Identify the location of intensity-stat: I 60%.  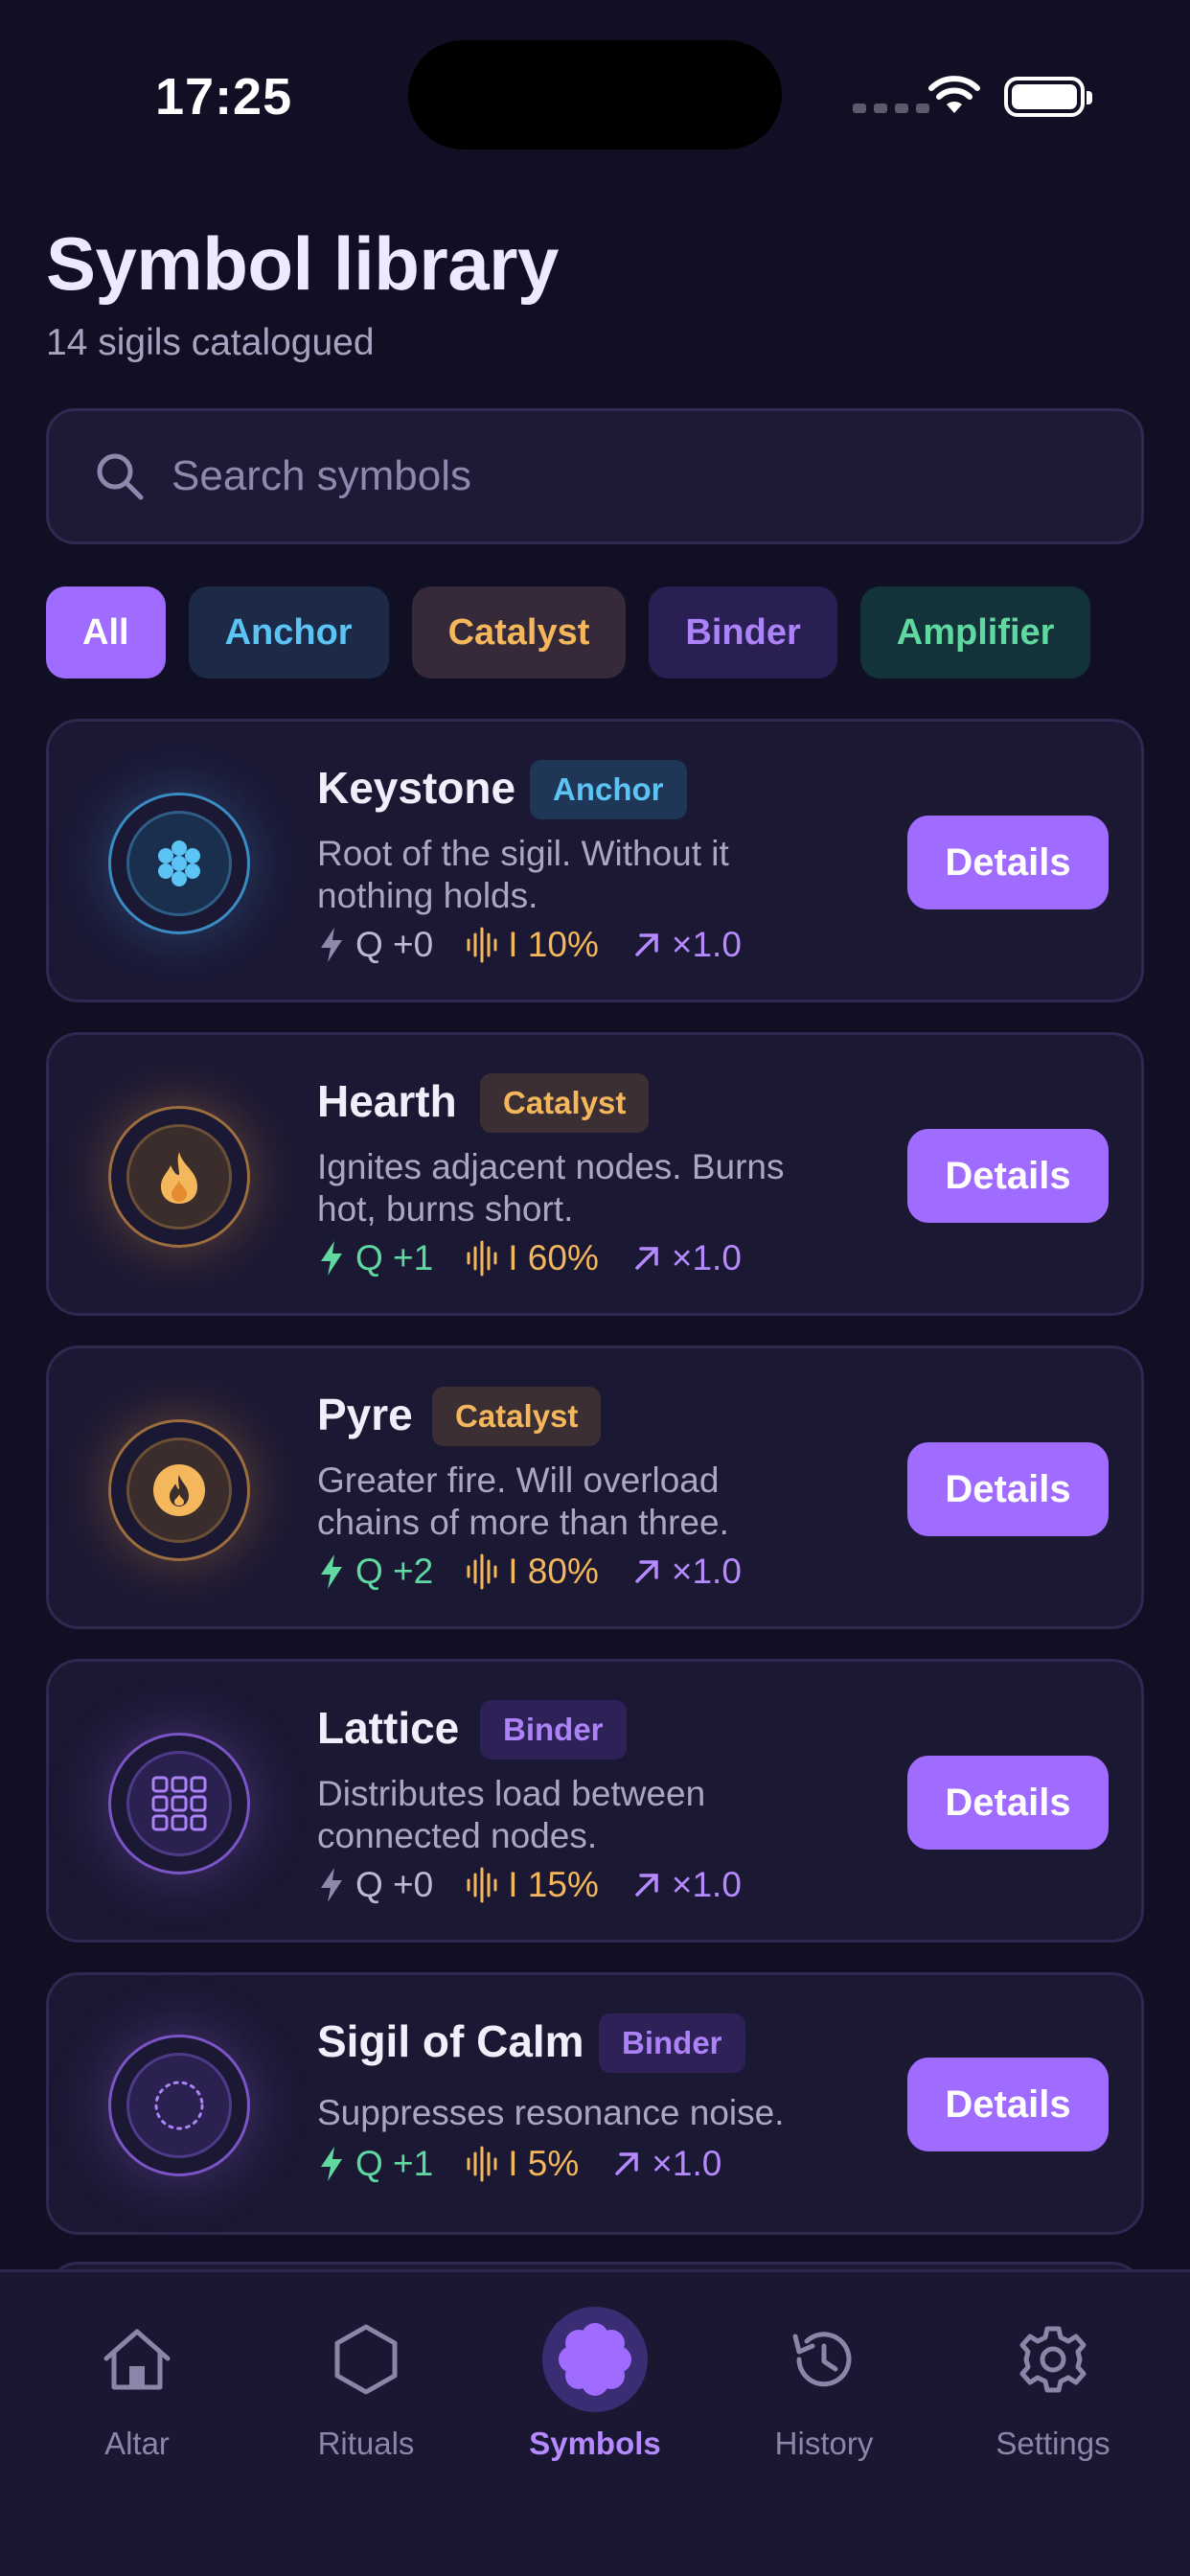
(554, 1257).